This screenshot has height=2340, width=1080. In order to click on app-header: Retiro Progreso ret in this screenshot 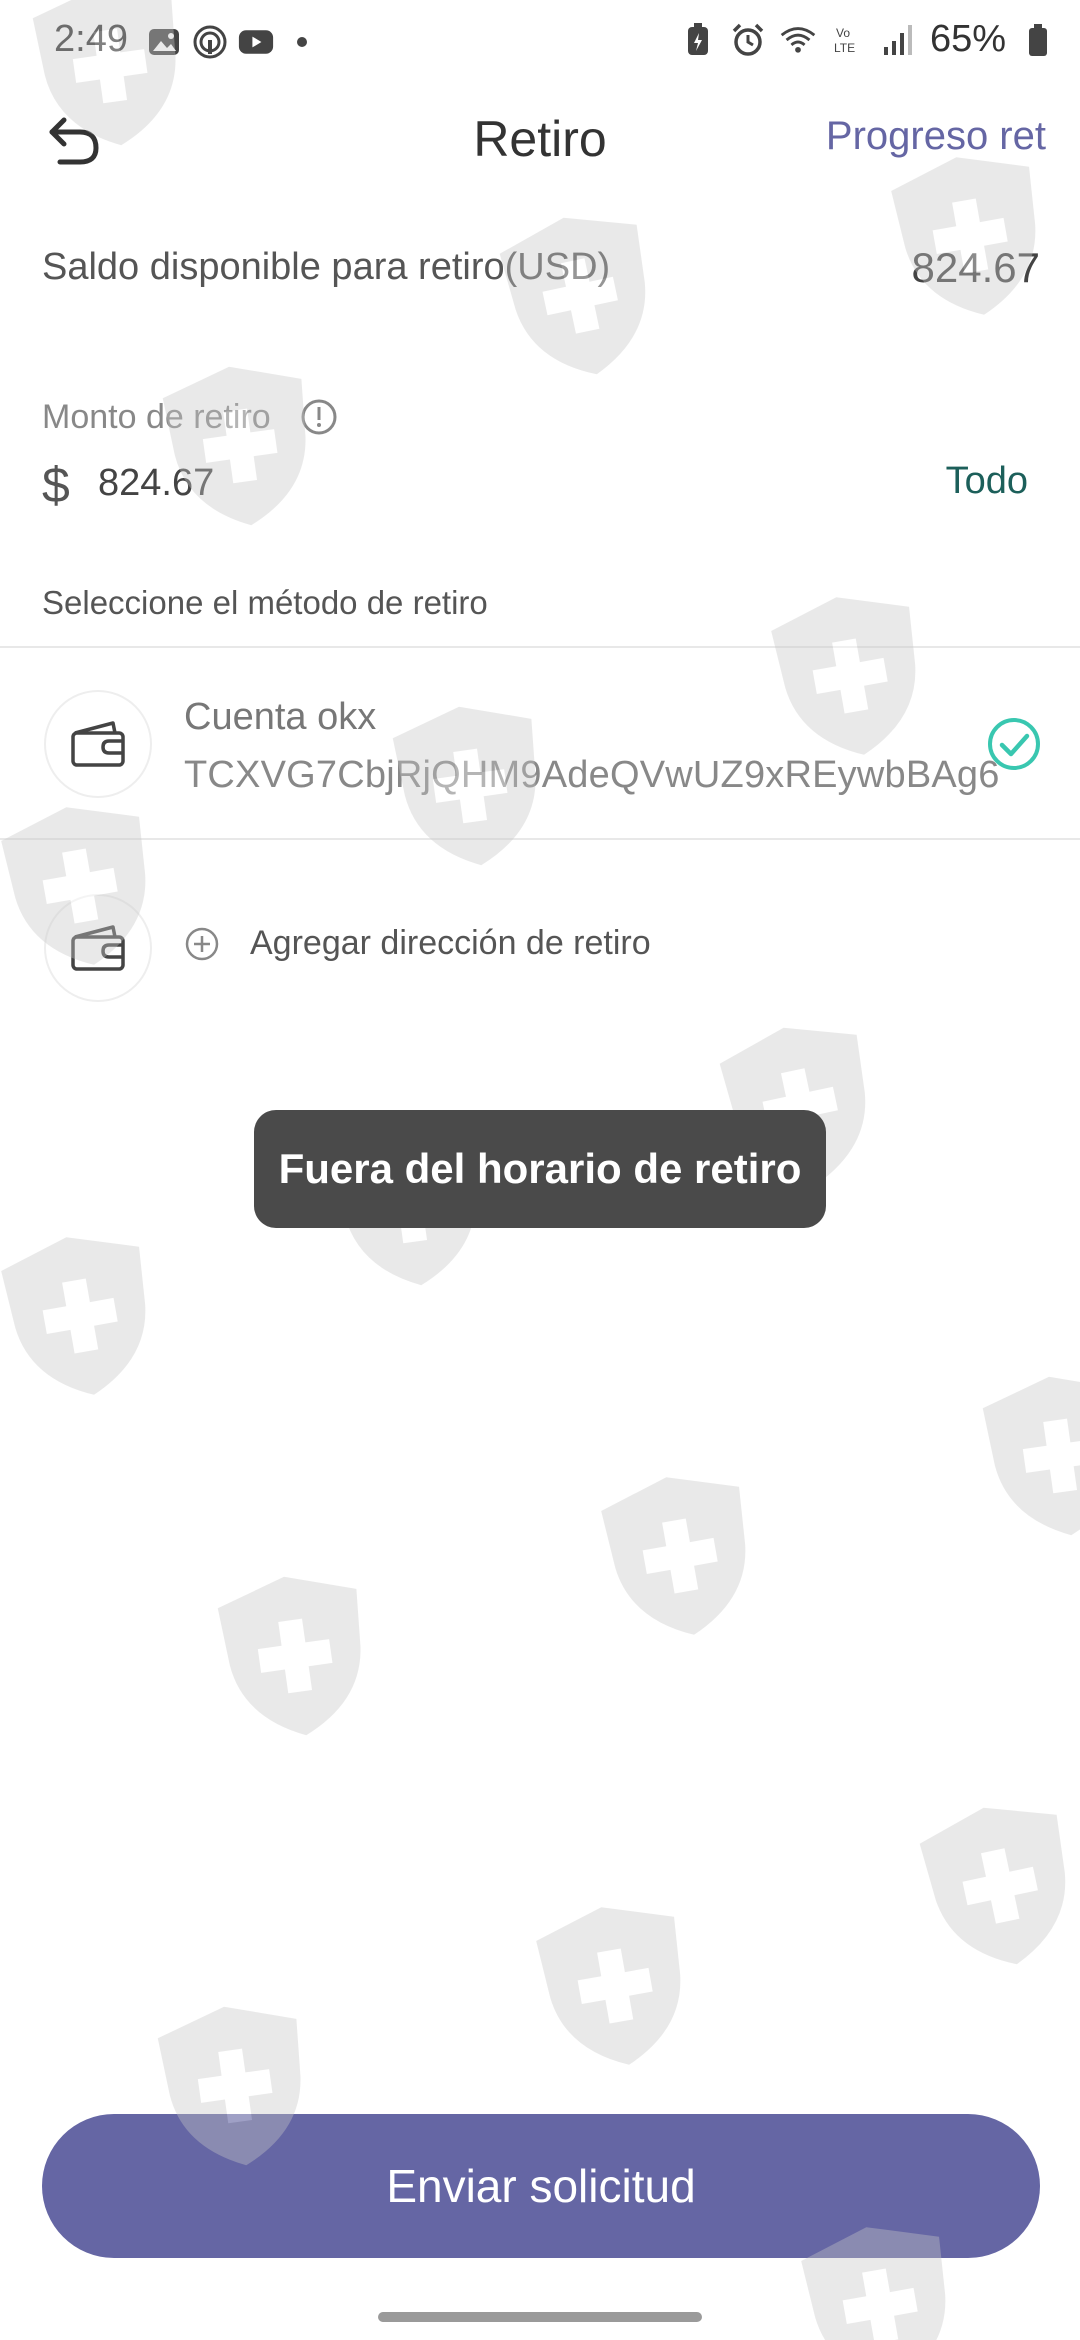, I will do `click(540, 140)`.